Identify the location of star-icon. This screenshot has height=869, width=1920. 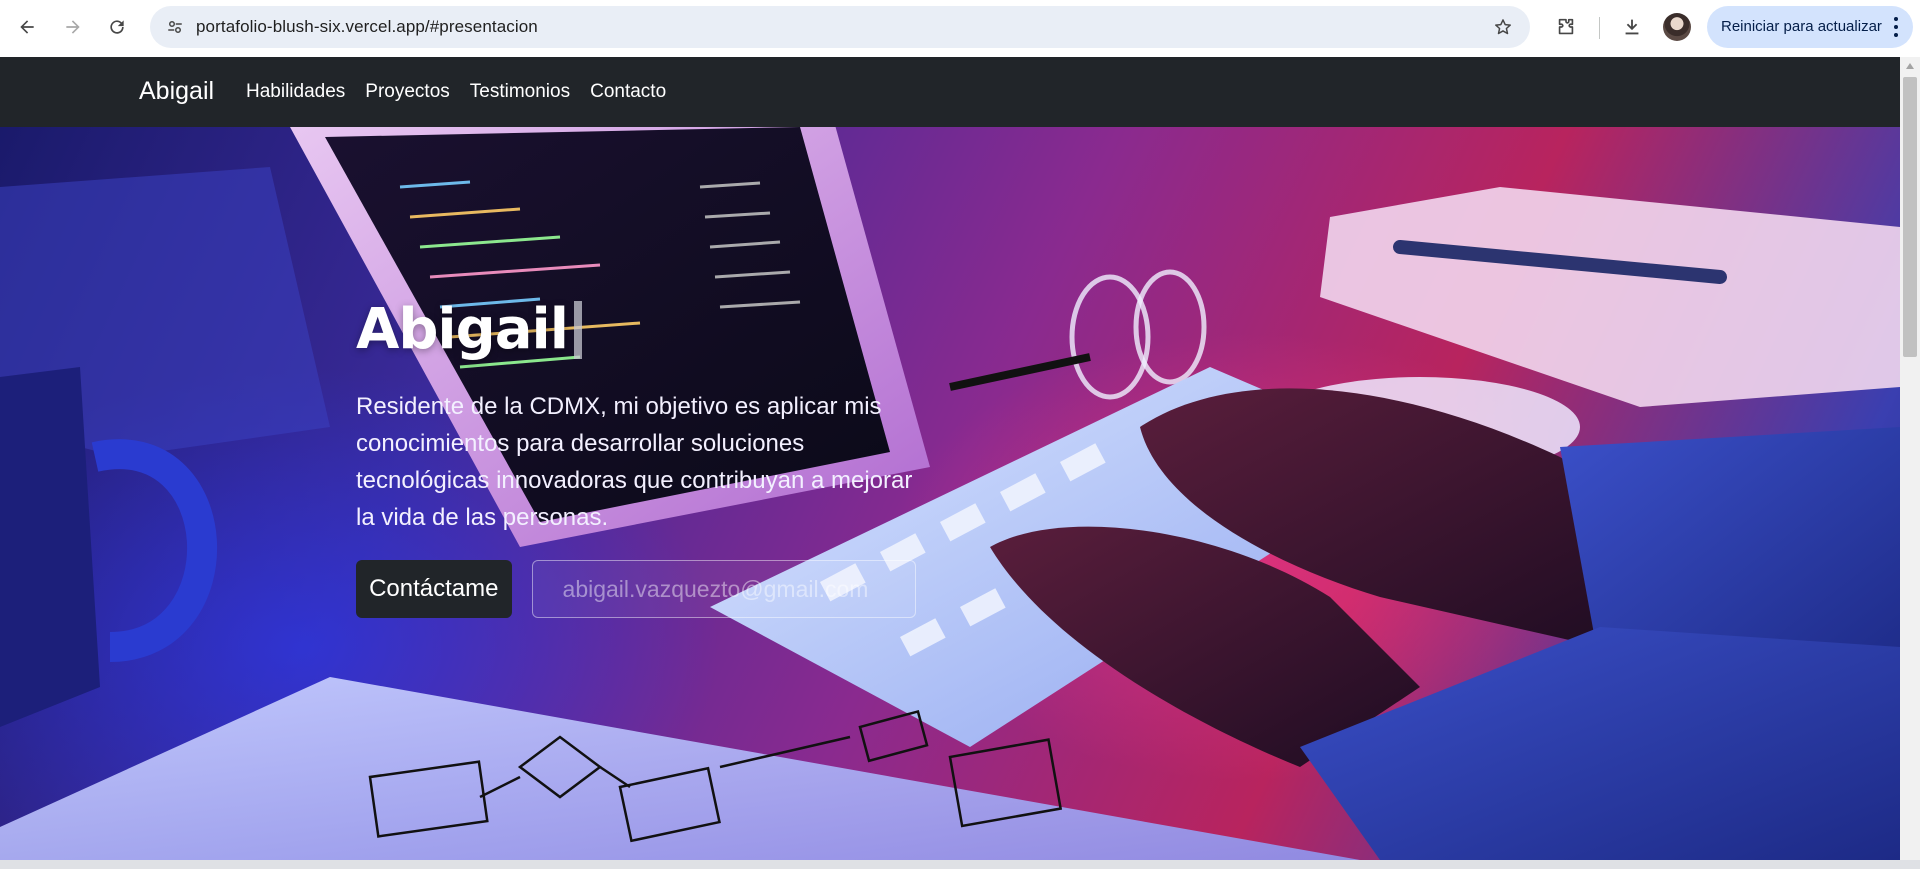
(1503, 27).